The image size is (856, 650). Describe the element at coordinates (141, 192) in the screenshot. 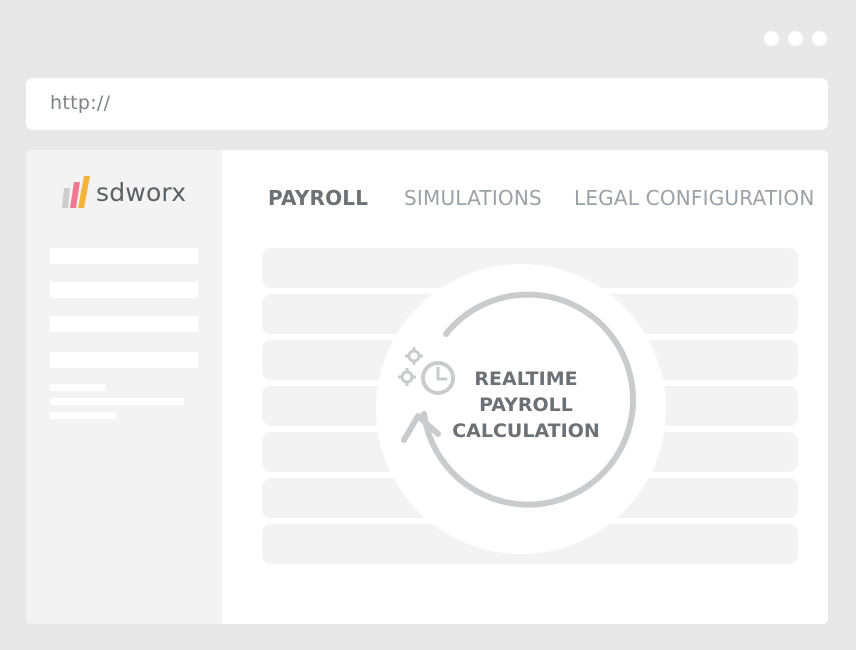

I see `logo-text: sdworx` at that location.